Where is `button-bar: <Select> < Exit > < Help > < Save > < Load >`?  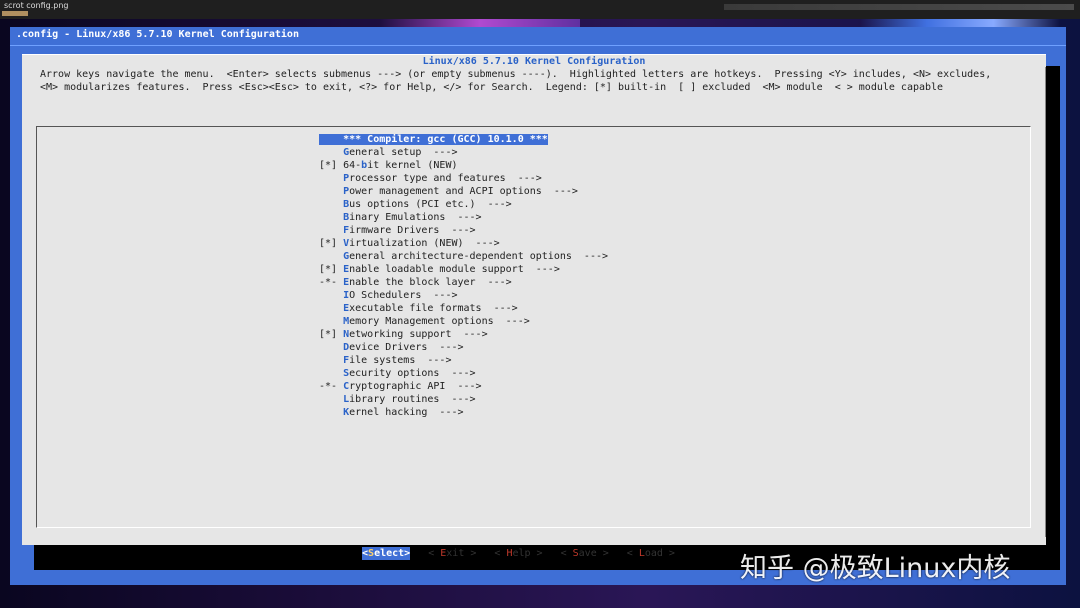
button-bar: <Select> < Exit > < Help > < Save > < Load > is located at coordinates (527, 553).